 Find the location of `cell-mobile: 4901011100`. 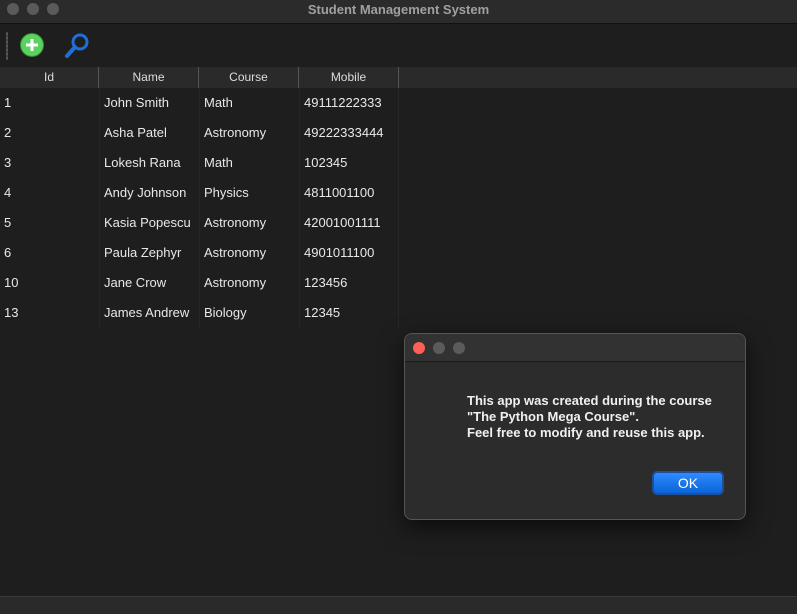

cell-mobile: 4901011100 is located at coordinates (349, 253).